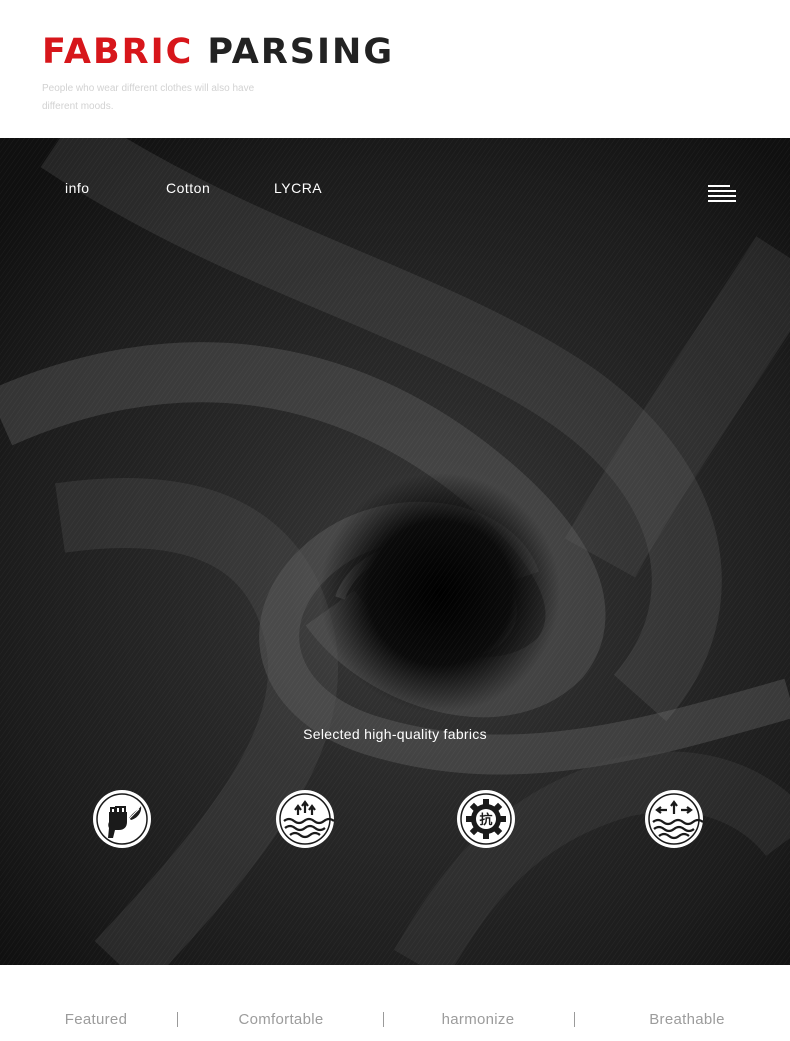 The height and width of the screenshot is (1041, 790). Describe the element at coordinates (305, 819) in the screenshot. I see `arrows-water-icon` at that location.